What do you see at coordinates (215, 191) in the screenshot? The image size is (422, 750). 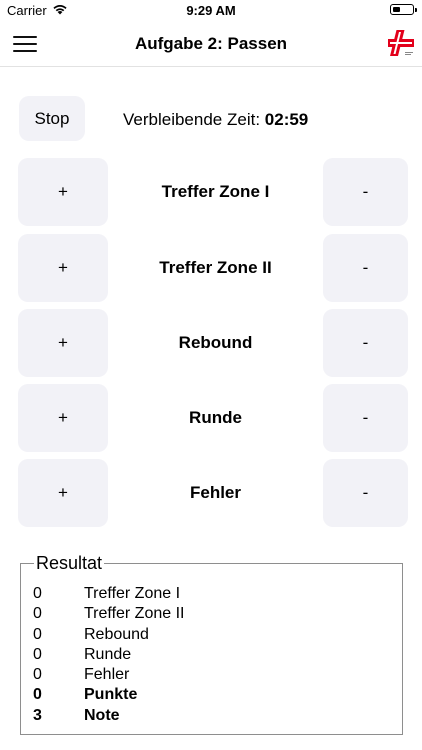 I see `counter-label: Treffer Zone I` at bounding box center [215, 191].